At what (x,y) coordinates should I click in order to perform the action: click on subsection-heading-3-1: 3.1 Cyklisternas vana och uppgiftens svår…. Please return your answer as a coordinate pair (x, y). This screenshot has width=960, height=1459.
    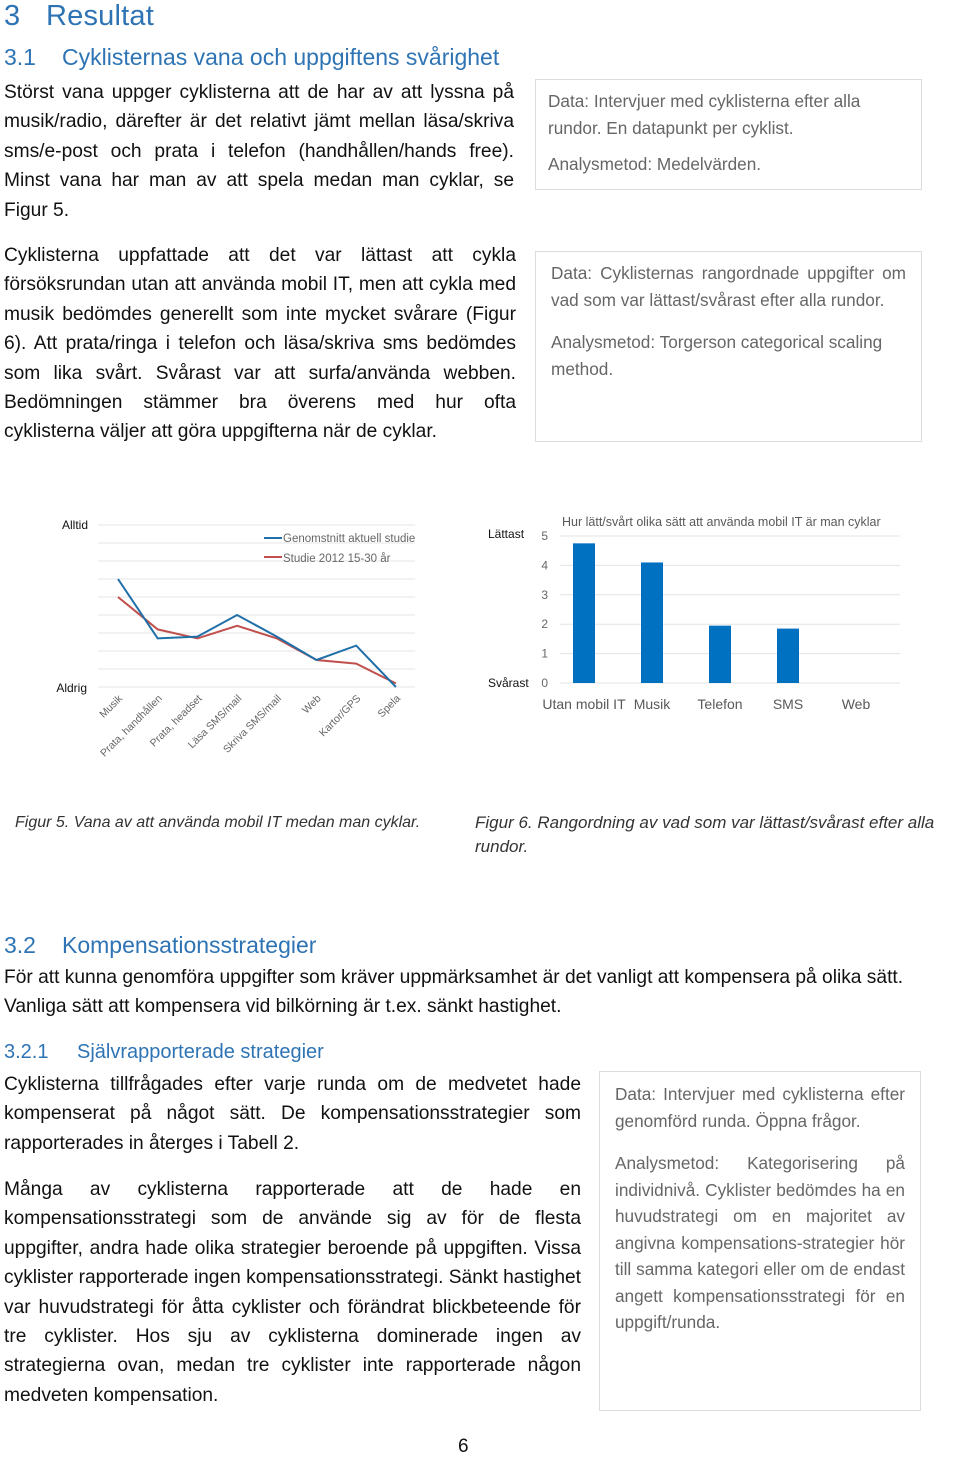
    Looking at the image, I should click on (252, 57).